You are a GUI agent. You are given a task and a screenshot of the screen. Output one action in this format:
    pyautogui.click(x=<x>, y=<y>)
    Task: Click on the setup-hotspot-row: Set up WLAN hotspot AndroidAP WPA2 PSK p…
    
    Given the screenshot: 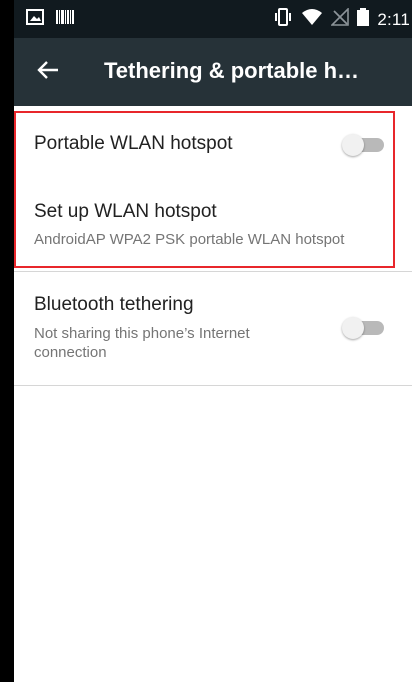 What is the action you would take?
    pyautogui.click(x=213, y=226)
    